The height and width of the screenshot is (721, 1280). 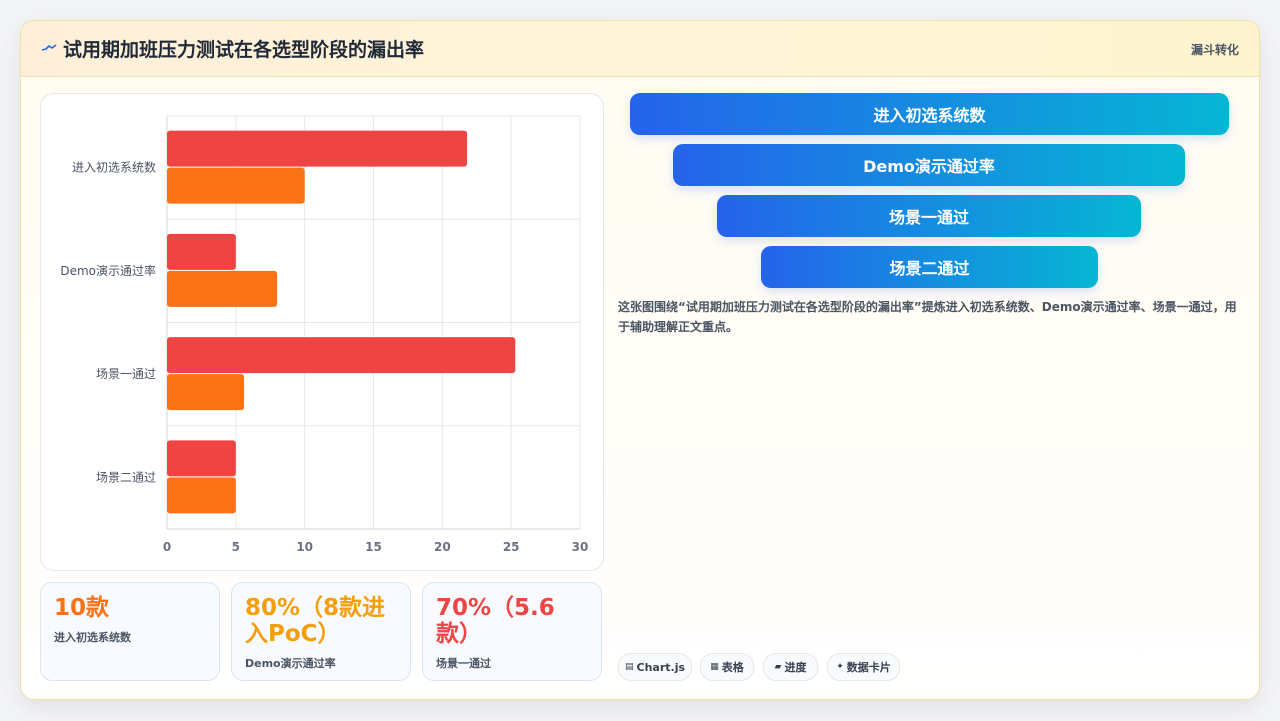 I want to click on chip-chartjs: ▤ Chart.js, so click(x=655, y=667).